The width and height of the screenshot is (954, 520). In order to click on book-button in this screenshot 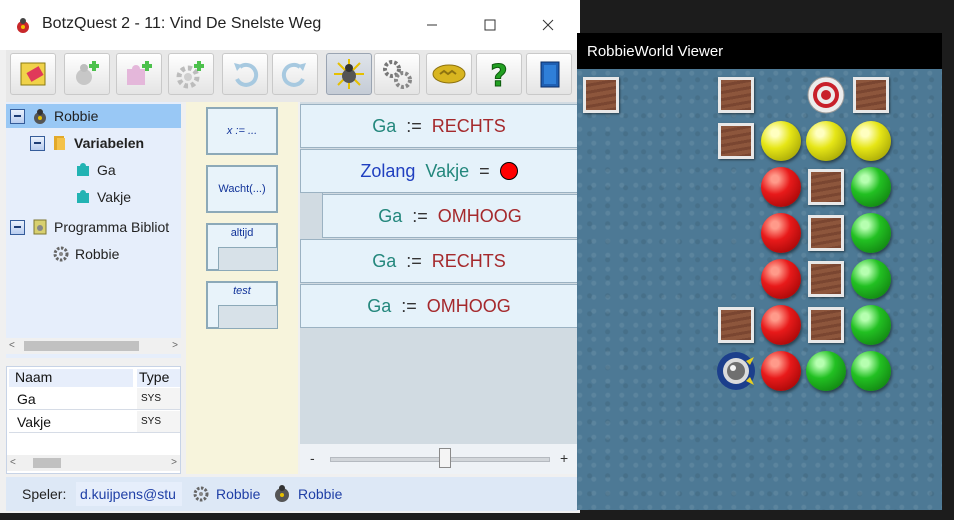, I will do `click(549, 74)`.